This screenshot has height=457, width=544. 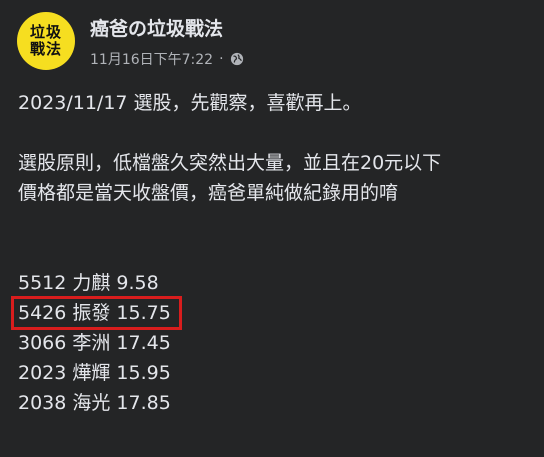 What do you see at coordinates (277, 373) in the screenshot?
I see `stock-row: 2023 燁輝 15.95` at bounding box center [277, 373].